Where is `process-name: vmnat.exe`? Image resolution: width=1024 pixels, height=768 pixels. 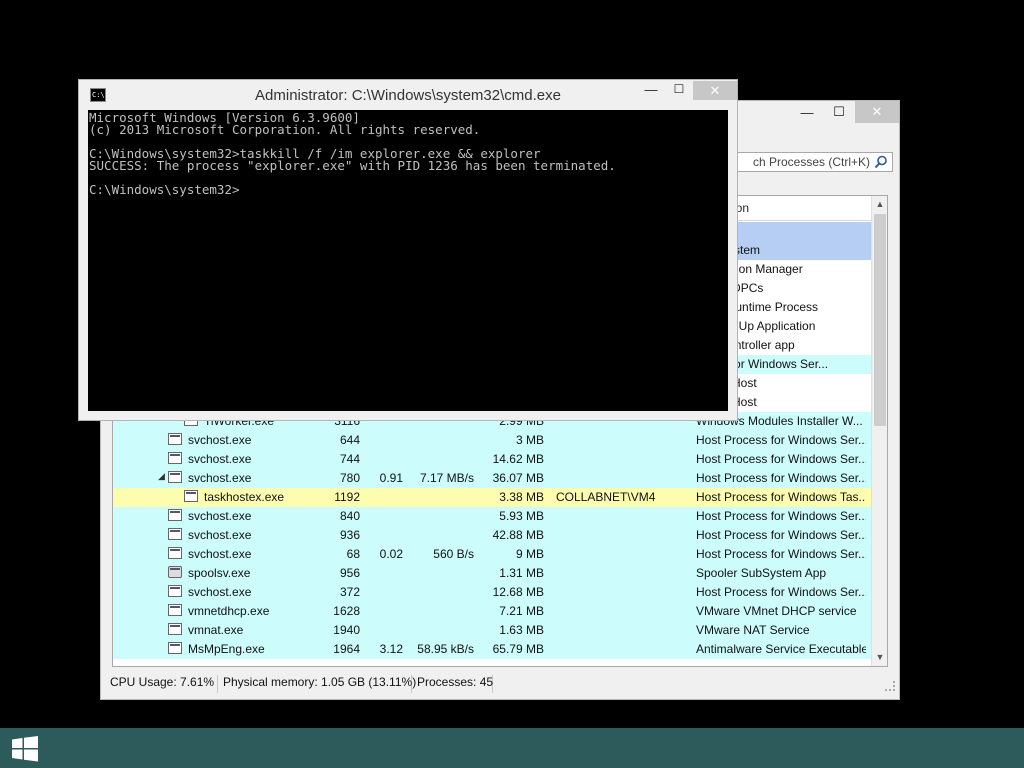
process-name: vmnat.exe is located at coordinates (216, 630).